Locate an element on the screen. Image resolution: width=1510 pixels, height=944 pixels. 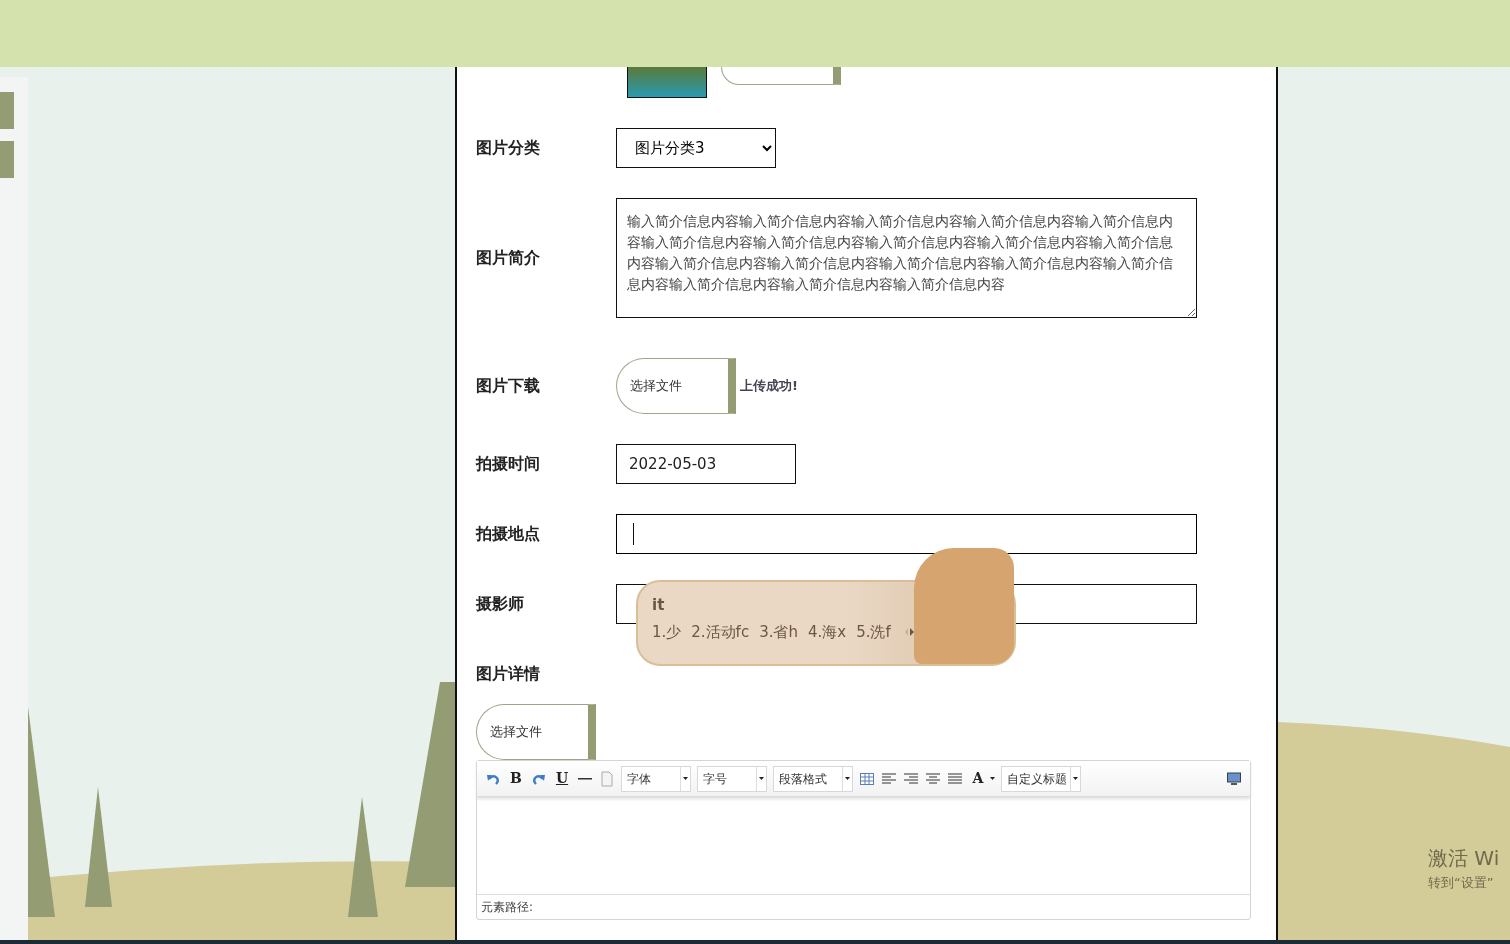
text-field is located at coordinates (906, 534).